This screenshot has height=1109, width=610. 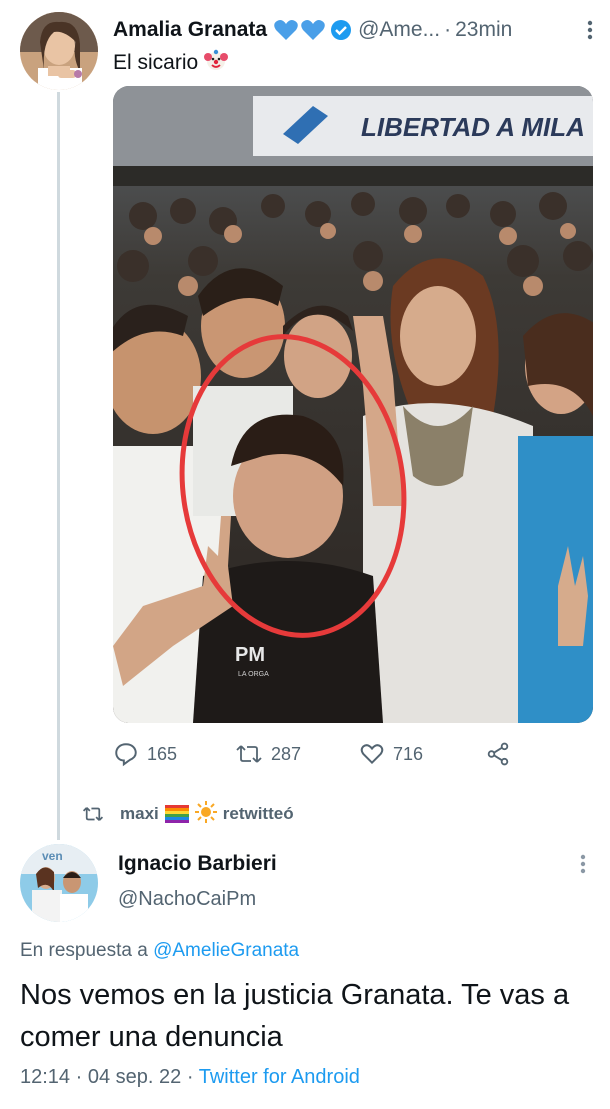 What do you see at coordinates (52, 856) in the screenshot?
I see `svg-text: ven` at bounding box center [52, 856].